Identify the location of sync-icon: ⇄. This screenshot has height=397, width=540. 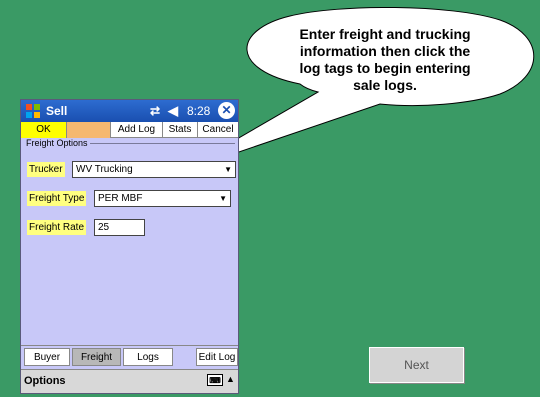
(155, 111).